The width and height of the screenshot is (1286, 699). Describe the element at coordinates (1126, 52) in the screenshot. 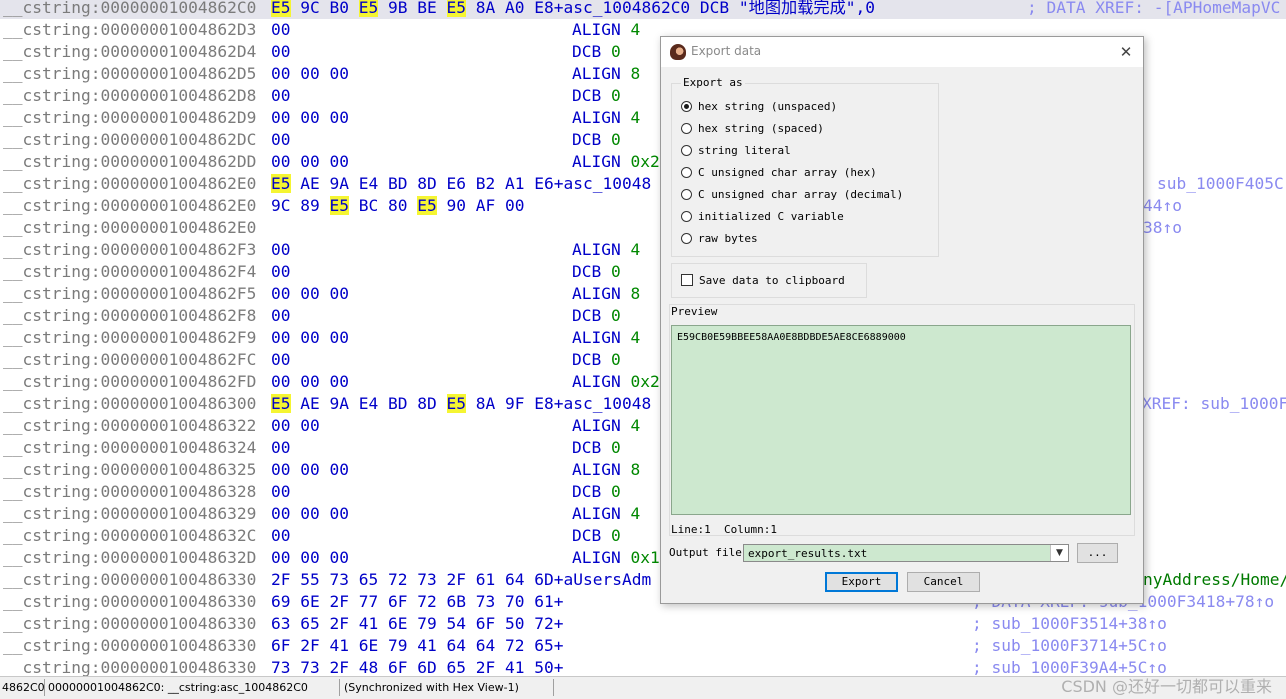

I see `close-button: ✕` at that location.